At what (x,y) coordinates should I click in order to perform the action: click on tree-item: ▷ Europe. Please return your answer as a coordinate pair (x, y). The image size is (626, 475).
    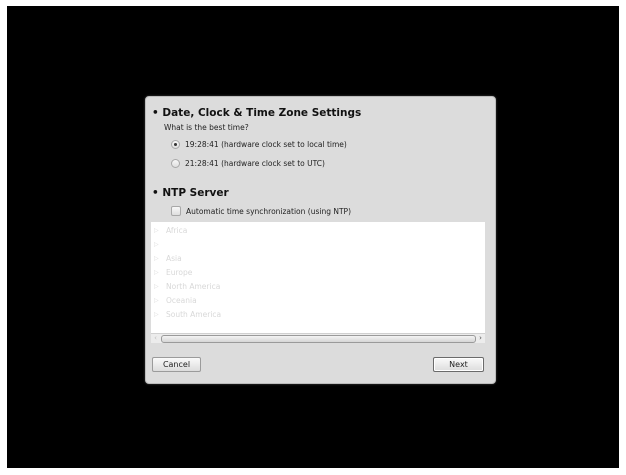
    Looking at the image, I should click on (173, 272).